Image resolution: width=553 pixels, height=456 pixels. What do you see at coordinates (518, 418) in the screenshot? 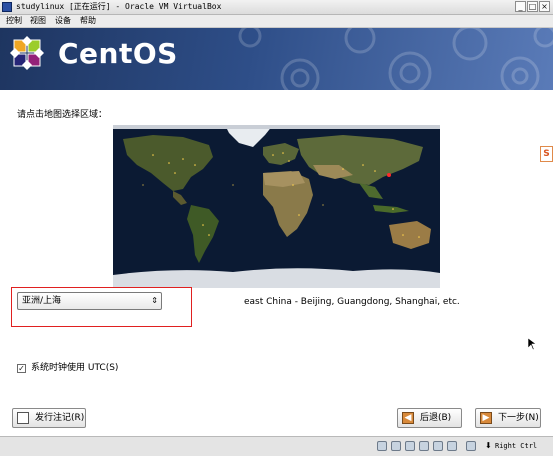
I see `next-label: 下一步(N)` at bounding box center [518, 418].